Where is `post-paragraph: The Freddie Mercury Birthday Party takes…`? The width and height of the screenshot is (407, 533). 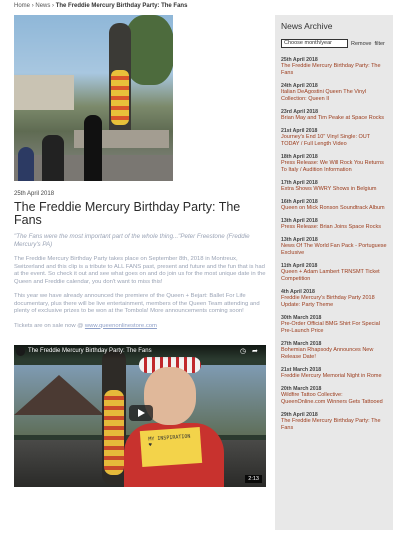
post-paragraph: The Freddie Mercury Birthday Party takes… is located at coordinates (140, 270).